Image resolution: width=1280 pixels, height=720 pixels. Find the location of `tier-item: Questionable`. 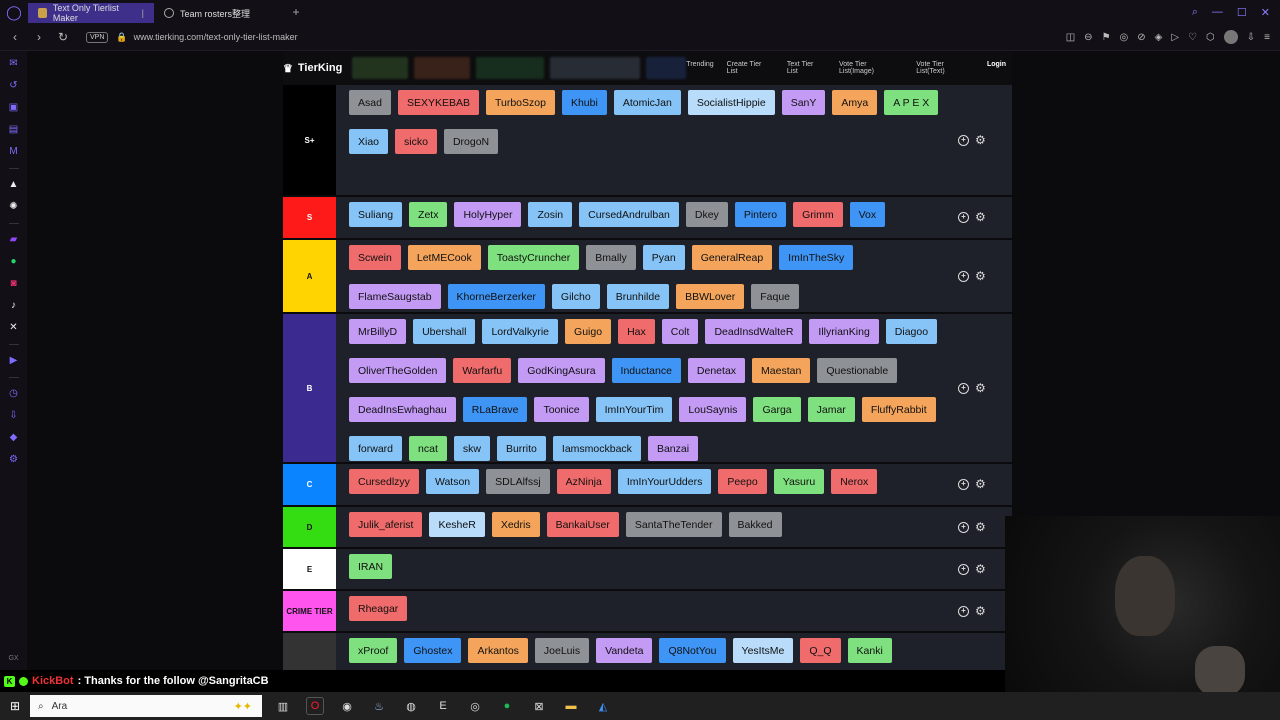

tier-item: Questionable is located at coordinates (857, 370).